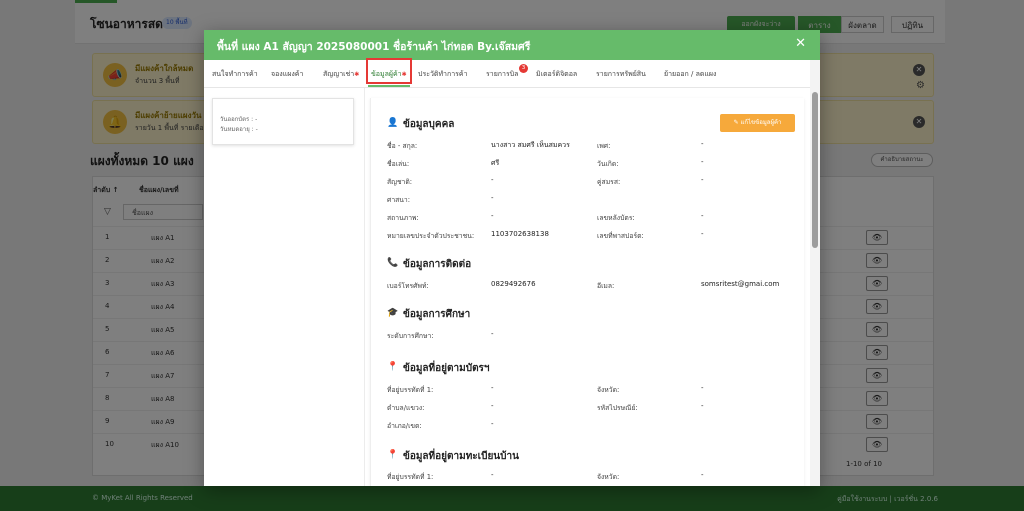 The width and height of the screenshot is (1024, 511). I want to click on tab-label: สนใจทำการค้า, so click(235, 74).